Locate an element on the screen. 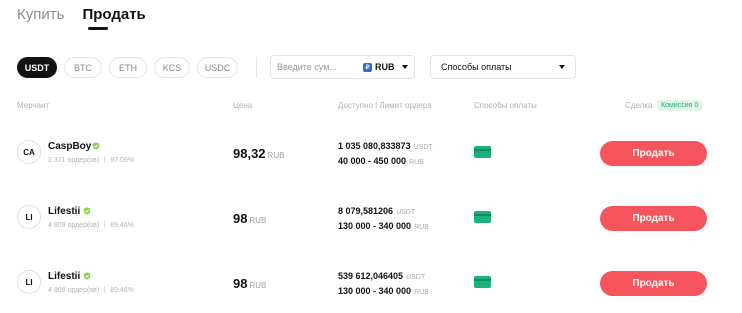  order-count: 2 371 ордер(ов) is located at coordinates (74, 160).